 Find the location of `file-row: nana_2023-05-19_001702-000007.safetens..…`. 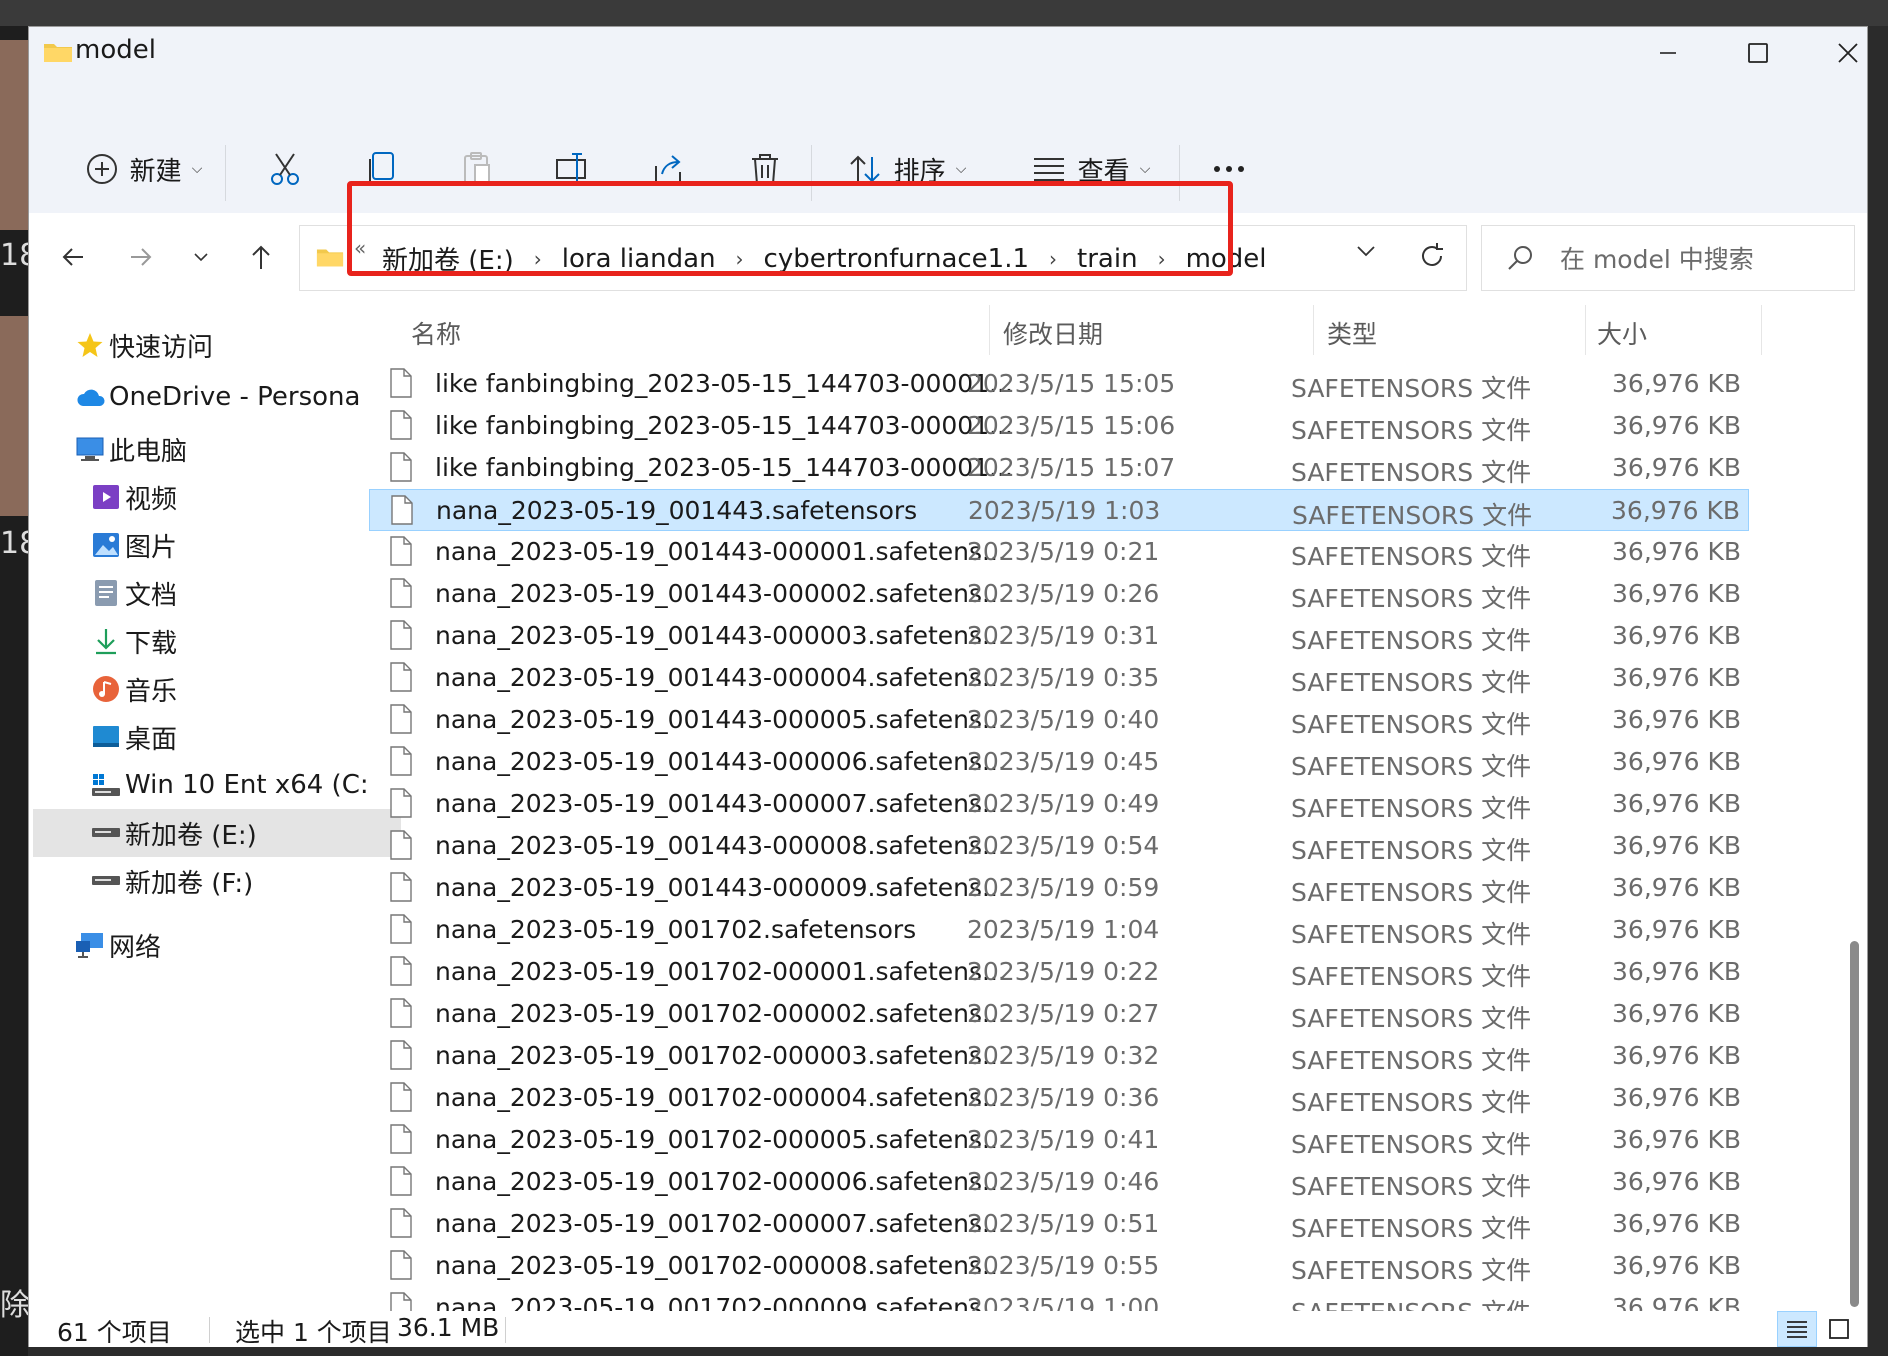

file-row: nana_2023-05-19_001702-000007.safetens..… is located at coordinates (1059, 1224).